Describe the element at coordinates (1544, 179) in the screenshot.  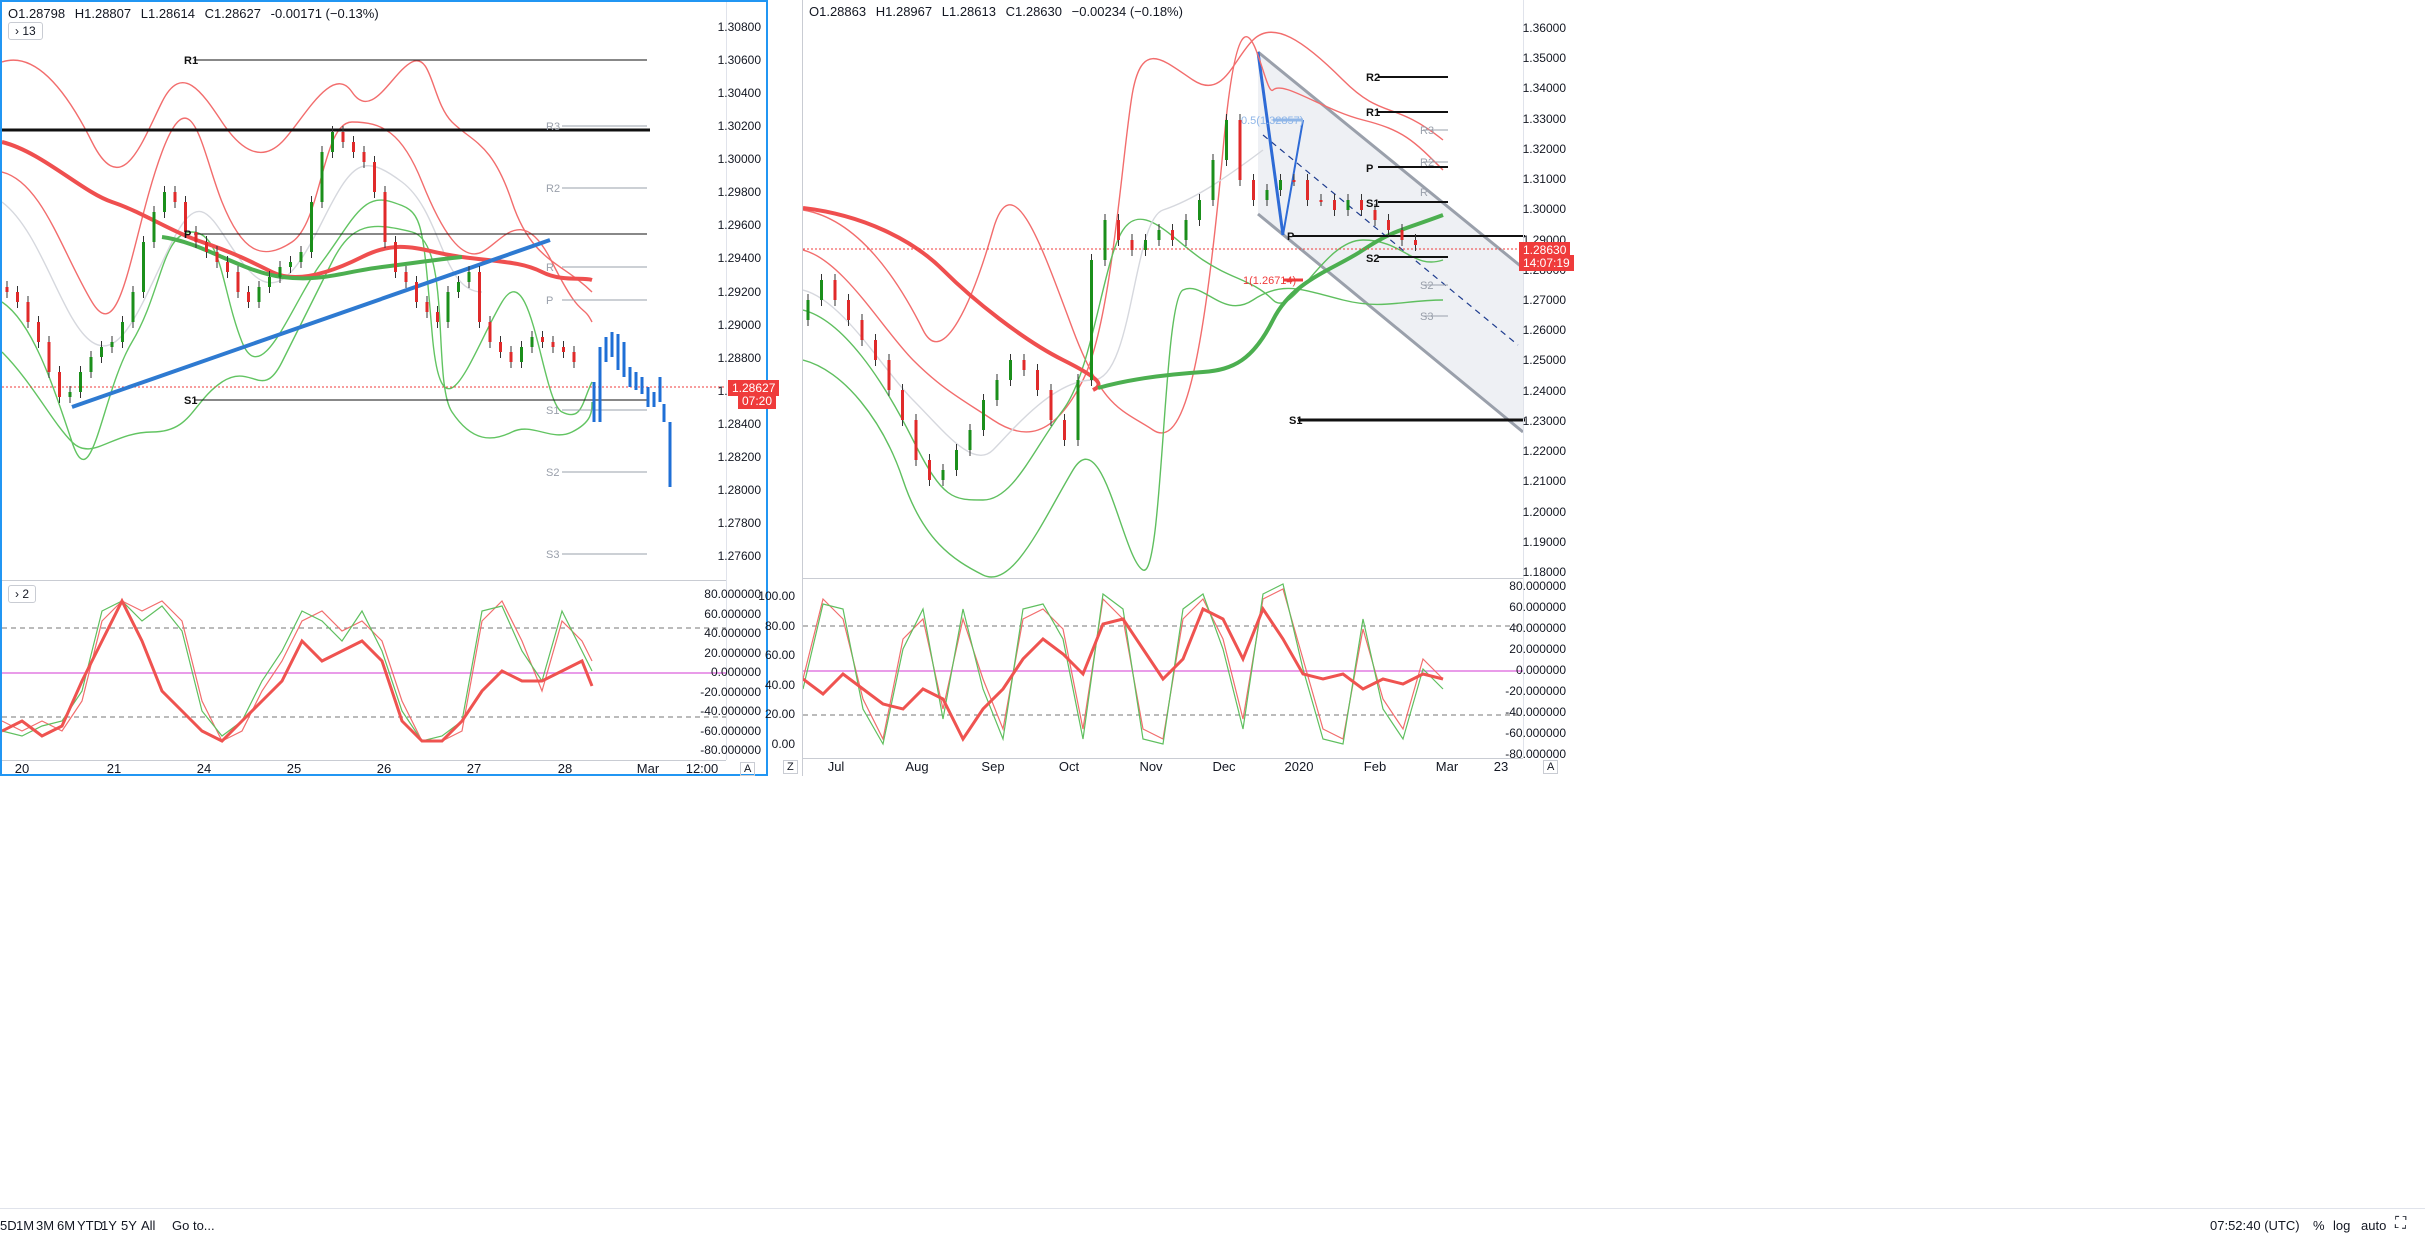
I see `right-price-tick: 1.31000` at that location.